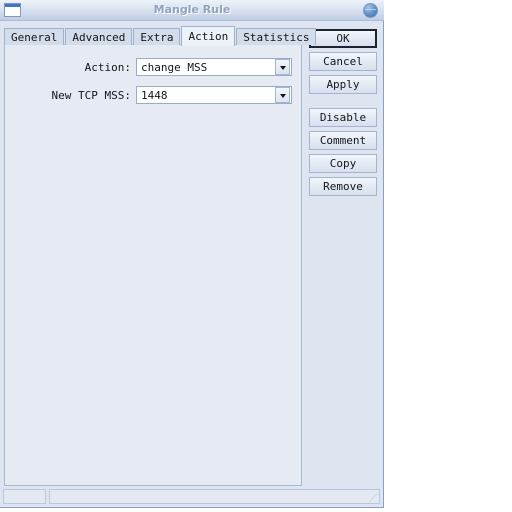  I want to click on tab-general: General, so click(34, 36).